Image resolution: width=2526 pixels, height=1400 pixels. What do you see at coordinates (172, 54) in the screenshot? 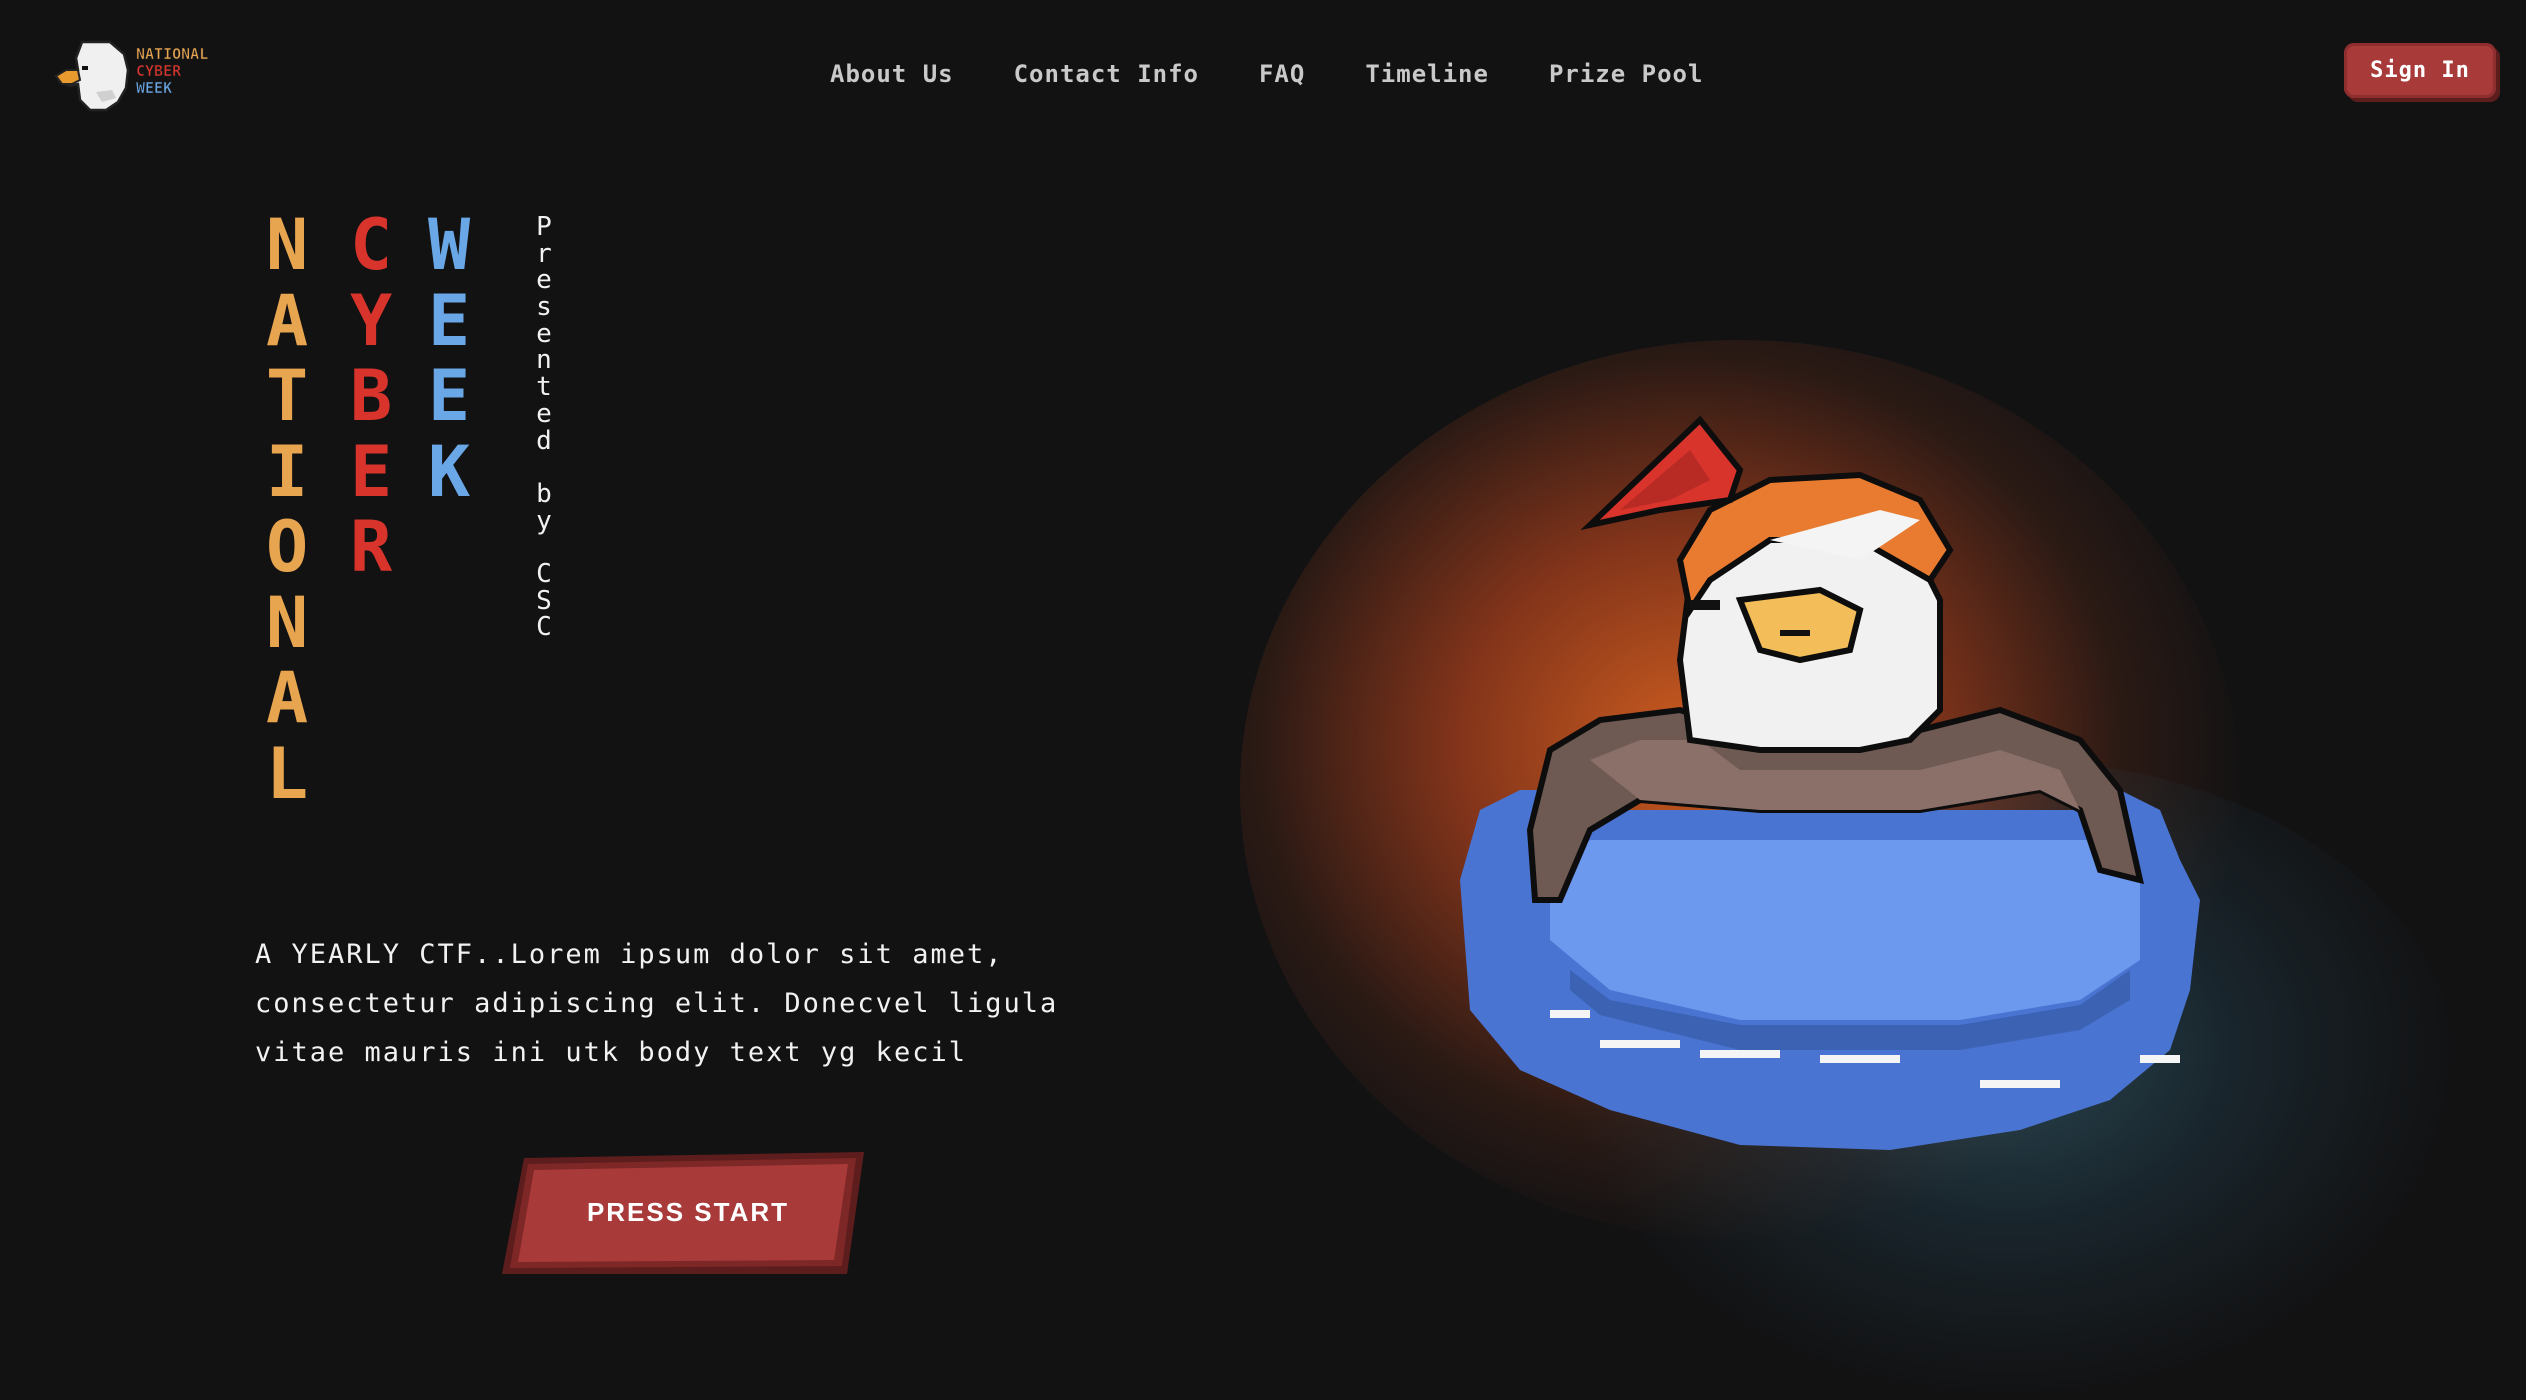
I see `logo-line-national: NATIONAL` at bounding box center [172, 54].